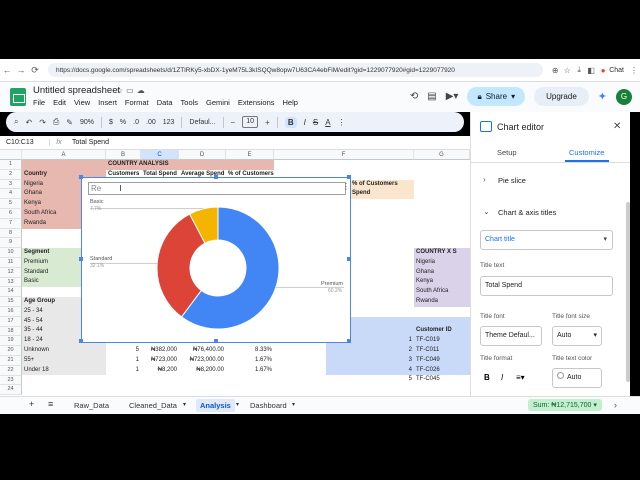 This screenshot has height=480, width=640. Describe the element at coordinates (76, 90) in the screenshot. I see `doc-title: Untitled spreadsheet` at that location.